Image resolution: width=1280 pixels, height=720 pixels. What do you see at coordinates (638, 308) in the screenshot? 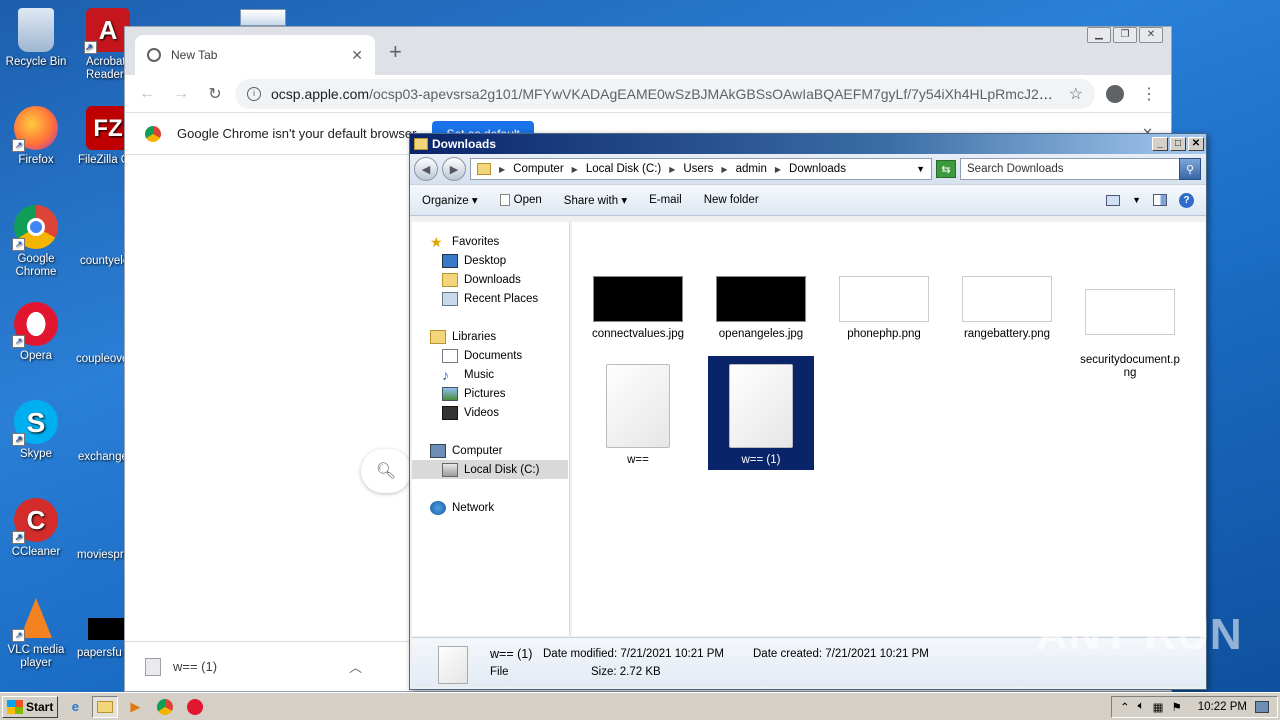
I see `file-item: connectvalues.jpg` at bounding box center [638, 308].